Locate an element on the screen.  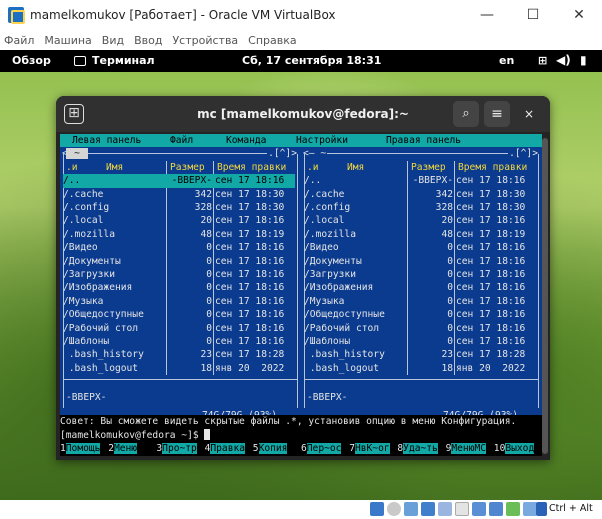
fkey-10: 10Выход is located at coordinates (514, 448).